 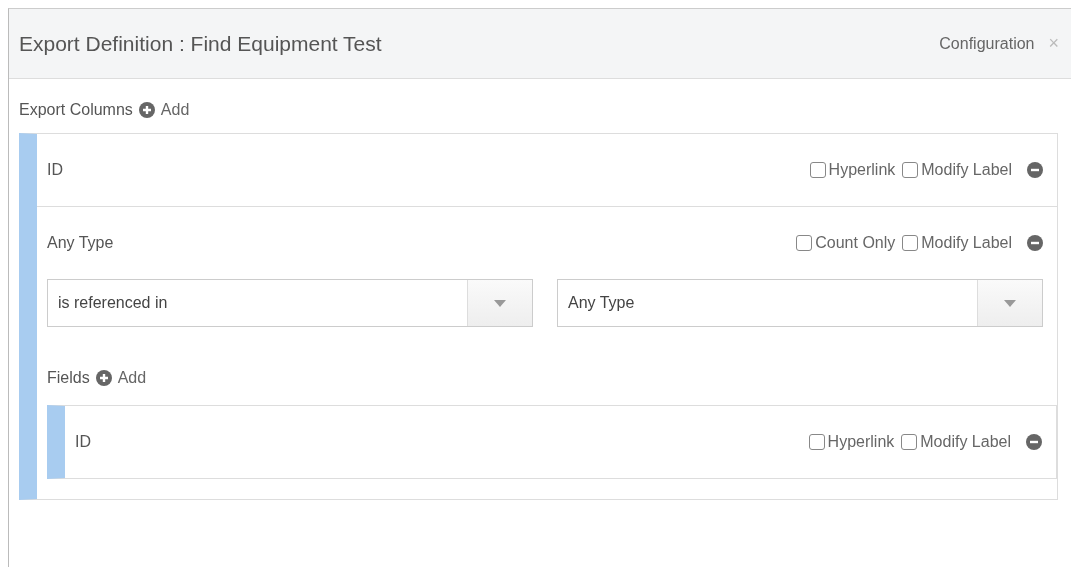 I want to click on dropdown: is referenced in, so click(x=290, y=303).